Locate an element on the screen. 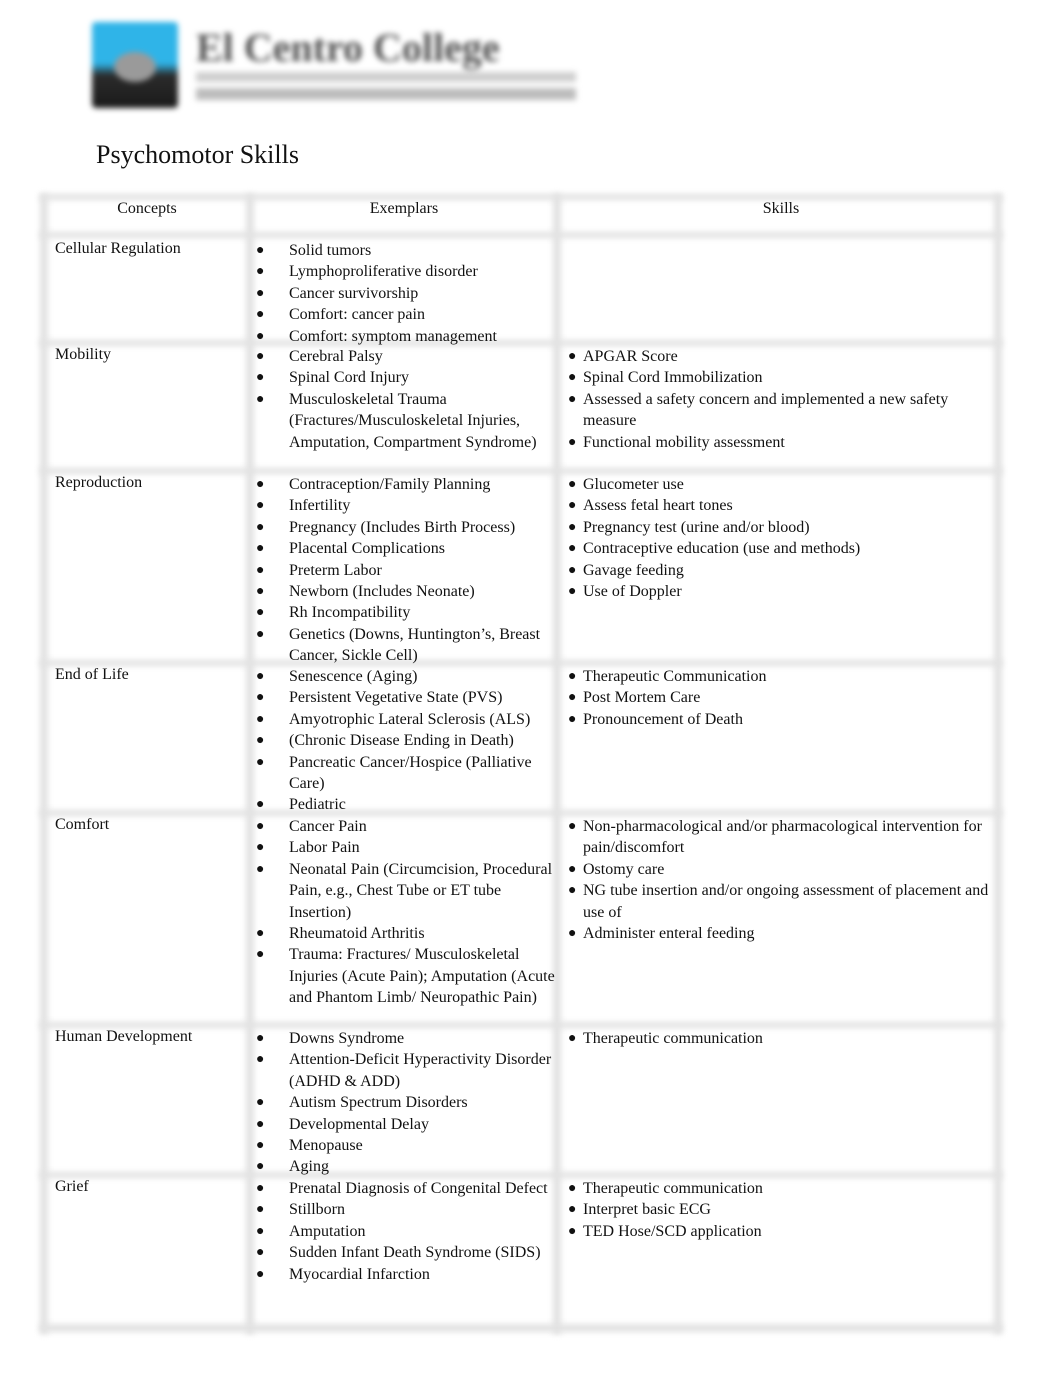  exemplar-item: ● Cancer Pain is located at coordinates (406, 826).